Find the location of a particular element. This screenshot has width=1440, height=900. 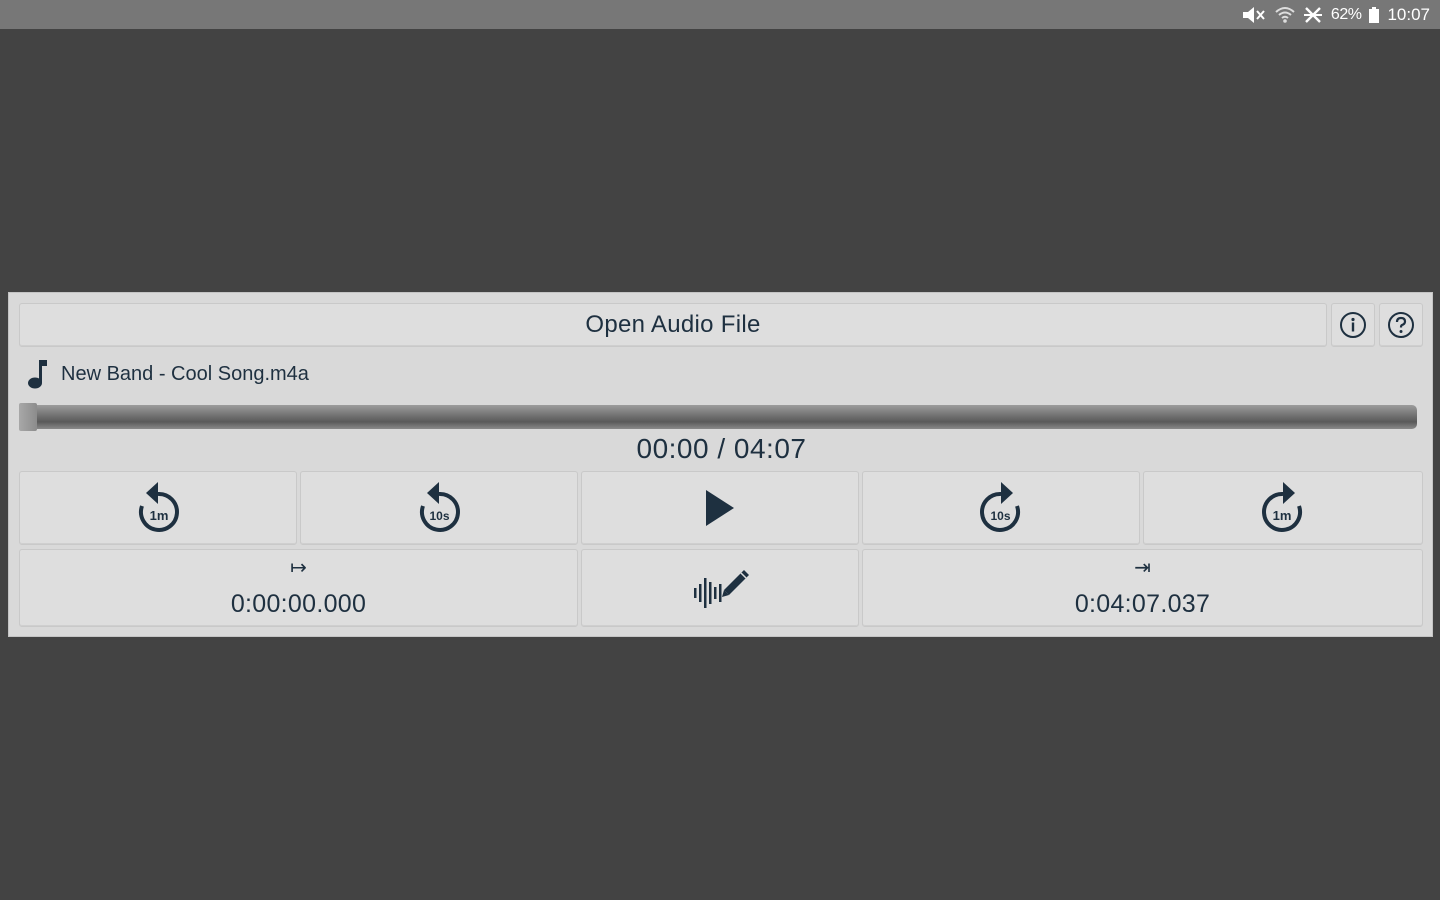

mute-icon is located at coordinates (1254, 15).